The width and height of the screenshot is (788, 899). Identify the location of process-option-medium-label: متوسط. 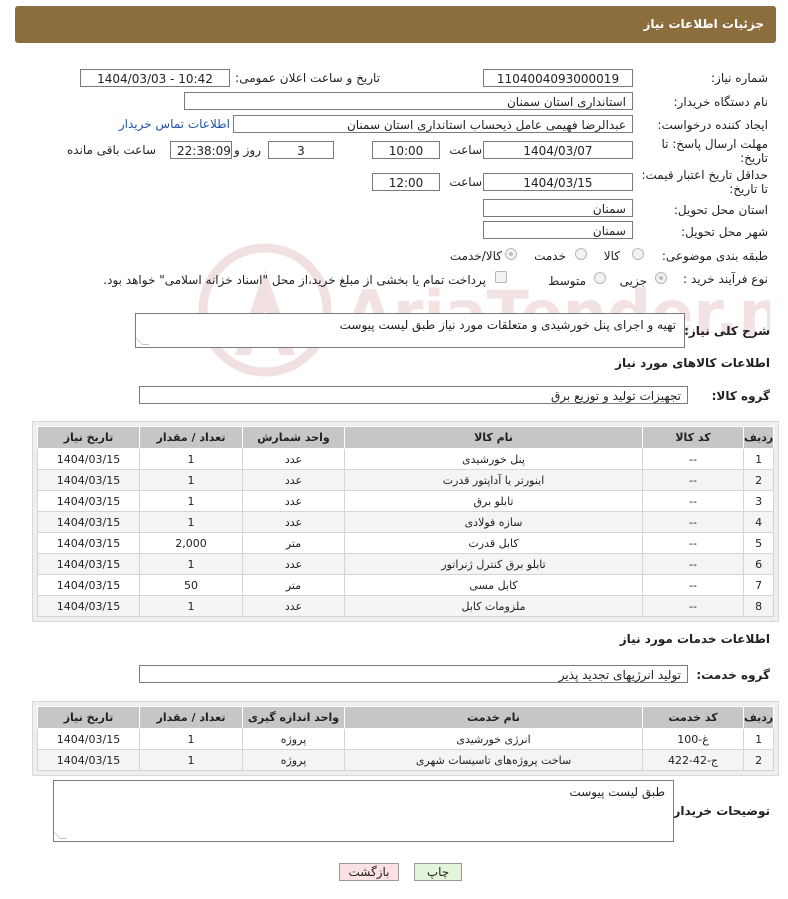
(567, 281).